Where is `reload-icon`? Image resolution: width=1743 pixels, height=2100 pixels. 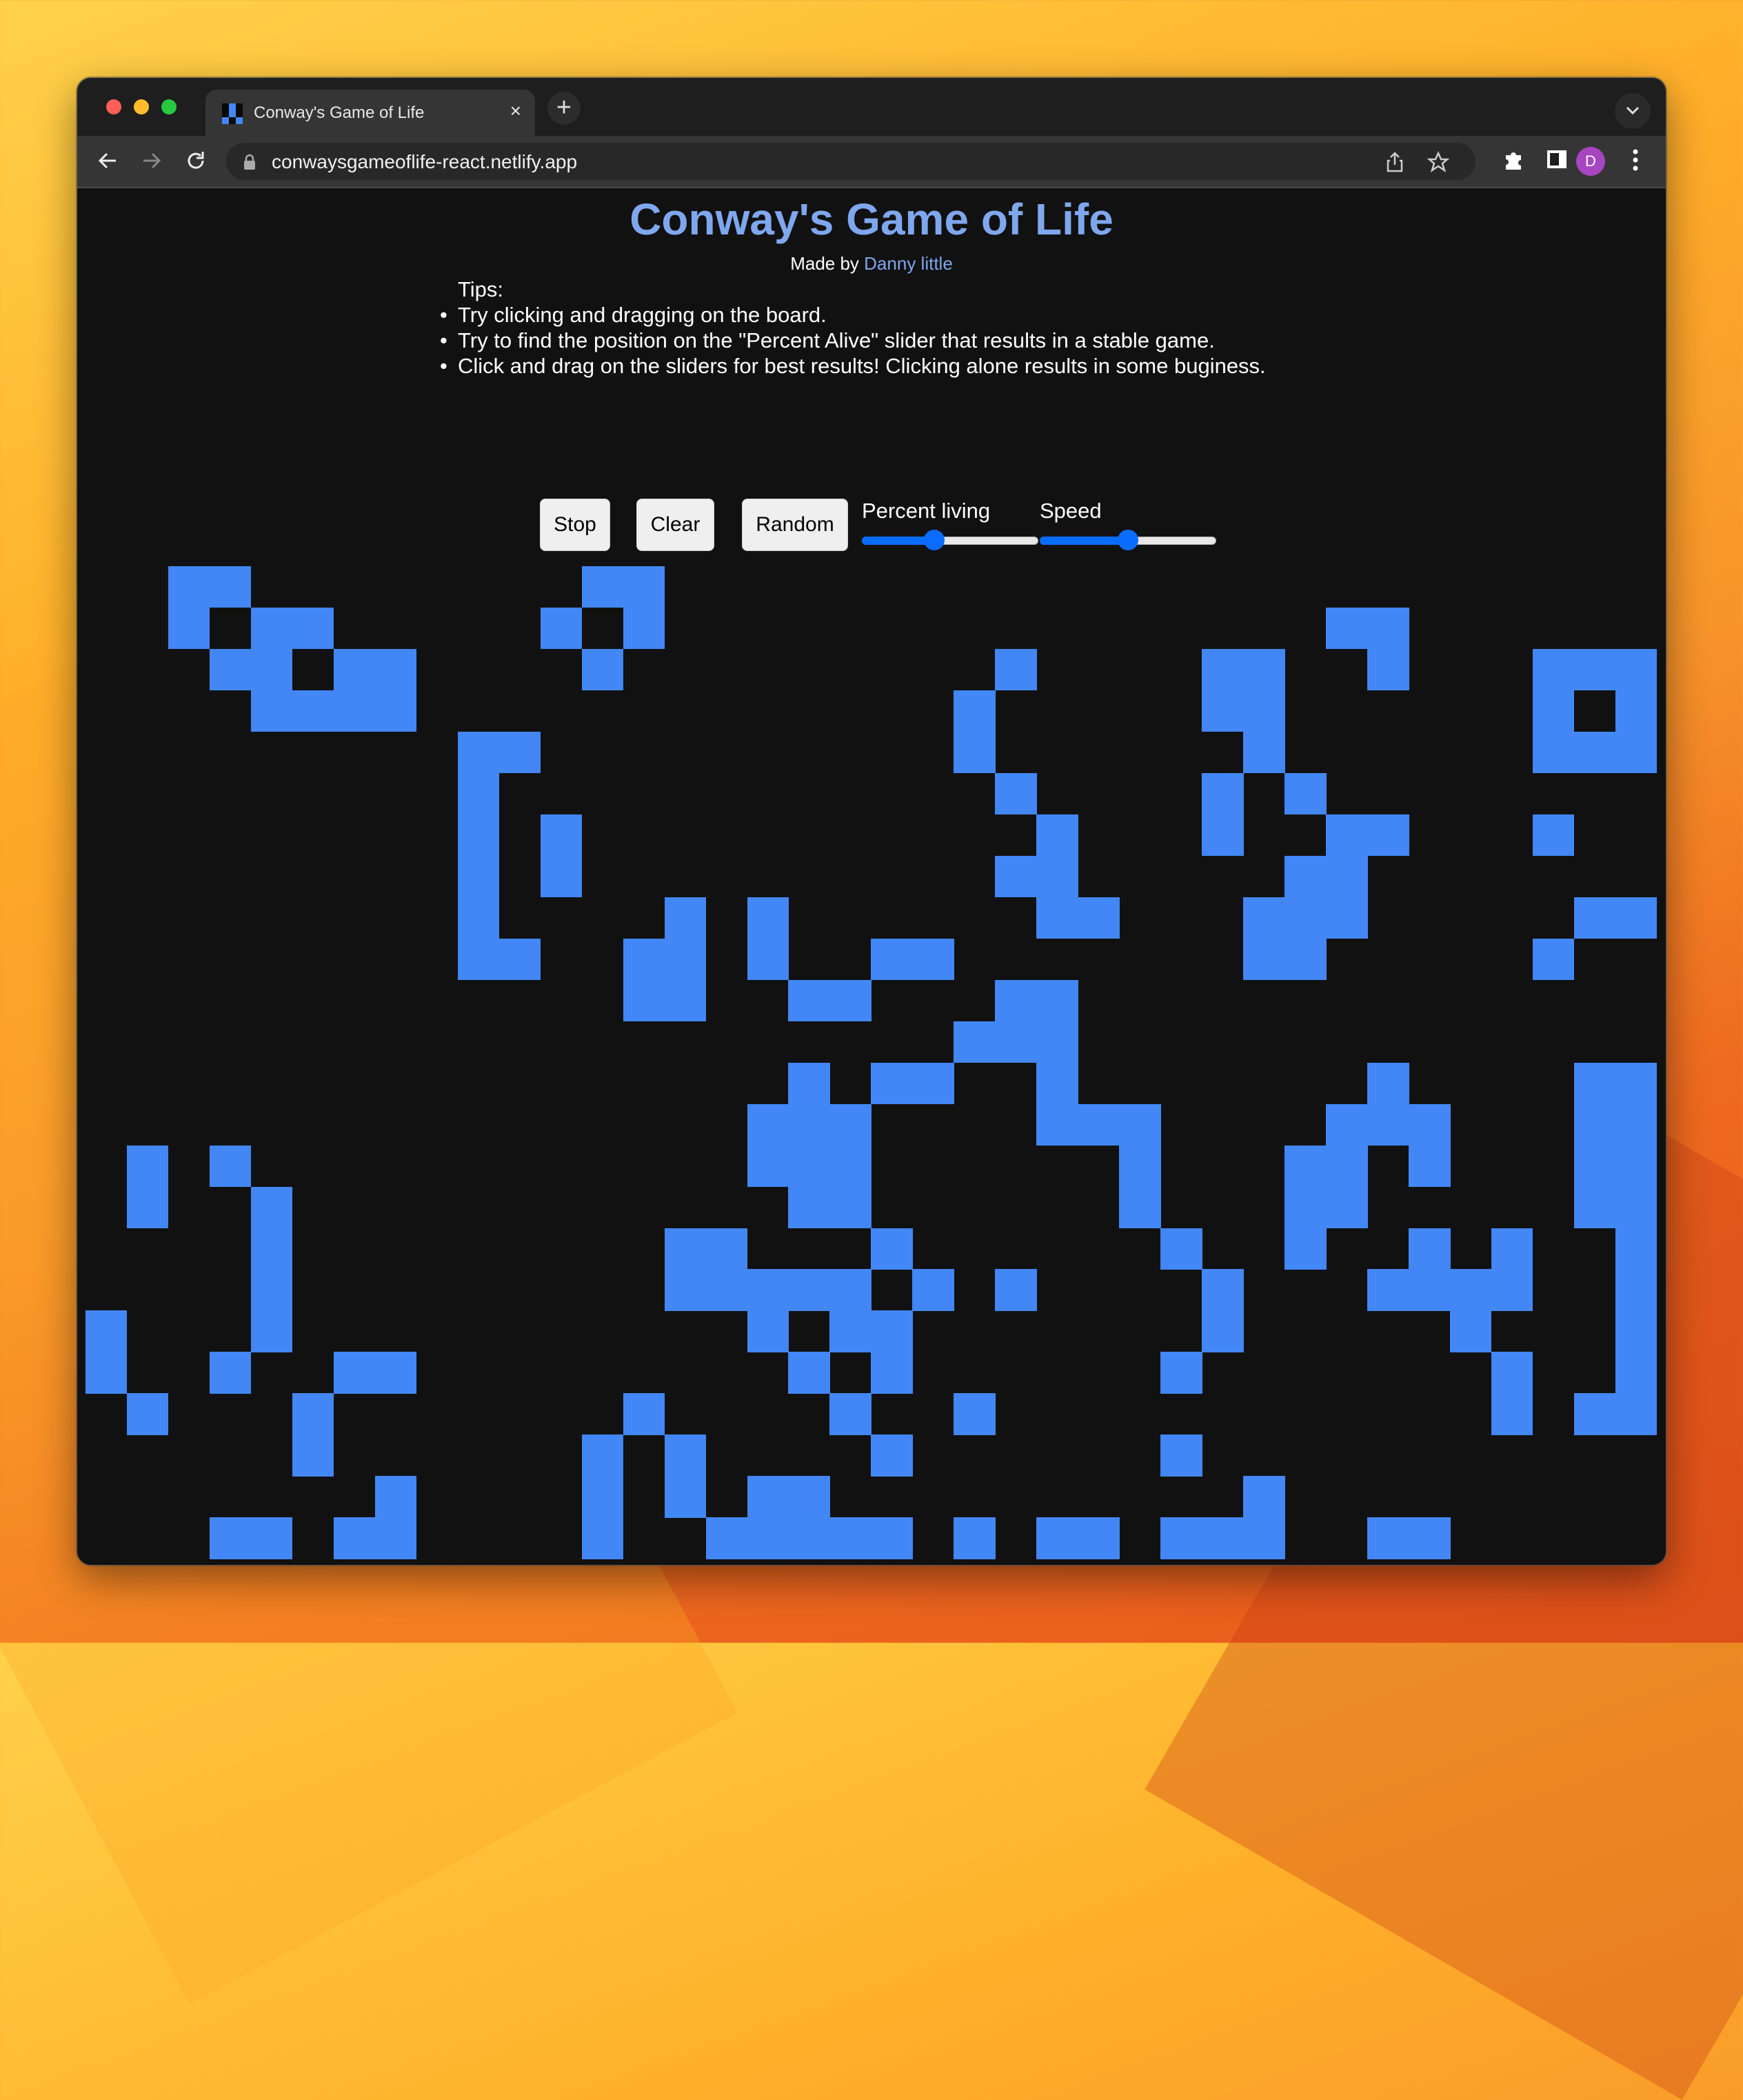
reload-icon is located at coordinates (195, 160).